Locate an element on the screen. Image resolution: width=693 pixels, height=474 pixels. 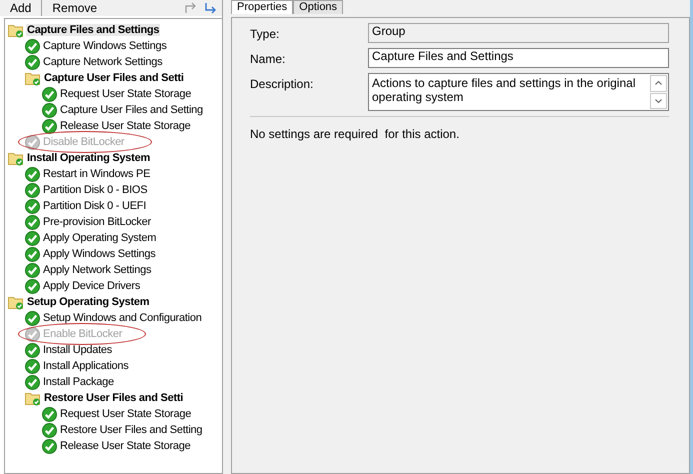
tree-item: Install Operating System is located at coordinates (88, 158).